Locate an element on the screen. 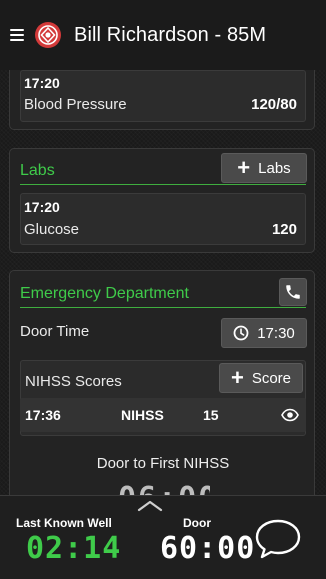 Image resolution: width=326 pixels, height=579 pixels. phone-icon is located at coordinates (293, 292).